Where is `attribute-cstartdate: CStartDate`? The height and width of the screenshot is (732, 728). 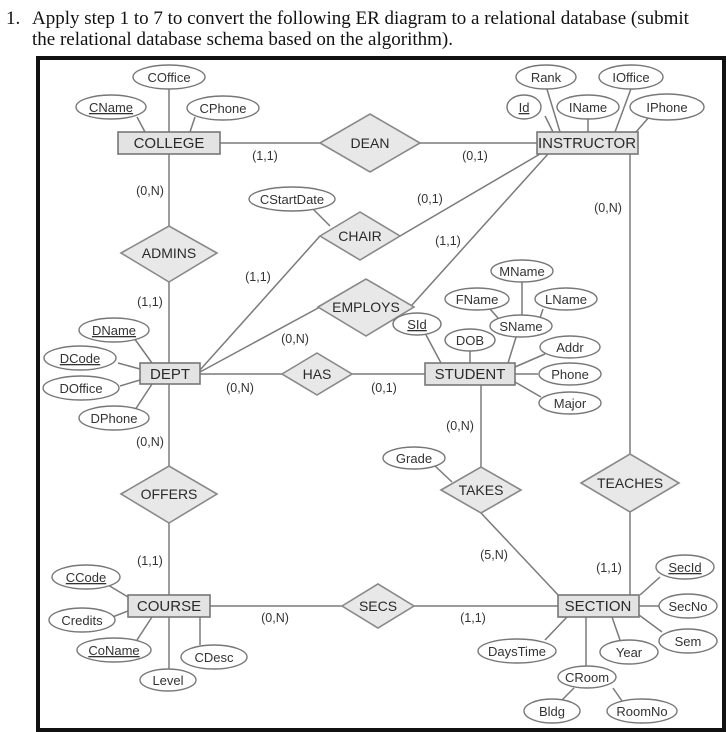 attribute-cstartdate: CStartDate is located at coordinates (292, 199).